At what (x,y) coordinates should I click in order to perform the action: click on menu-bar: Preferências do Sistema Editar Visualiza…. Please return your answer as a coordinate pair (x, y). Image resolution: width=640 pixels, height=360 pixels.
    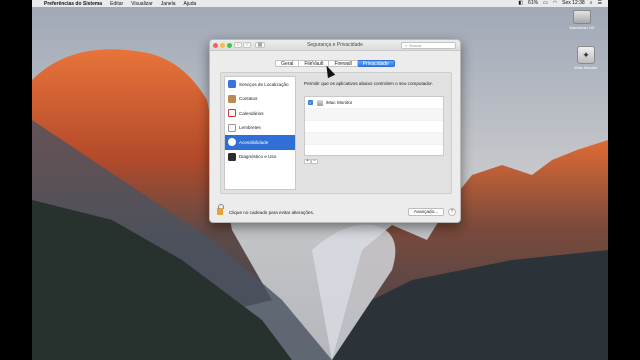
    Looking at the image, I should click on (320, 3).